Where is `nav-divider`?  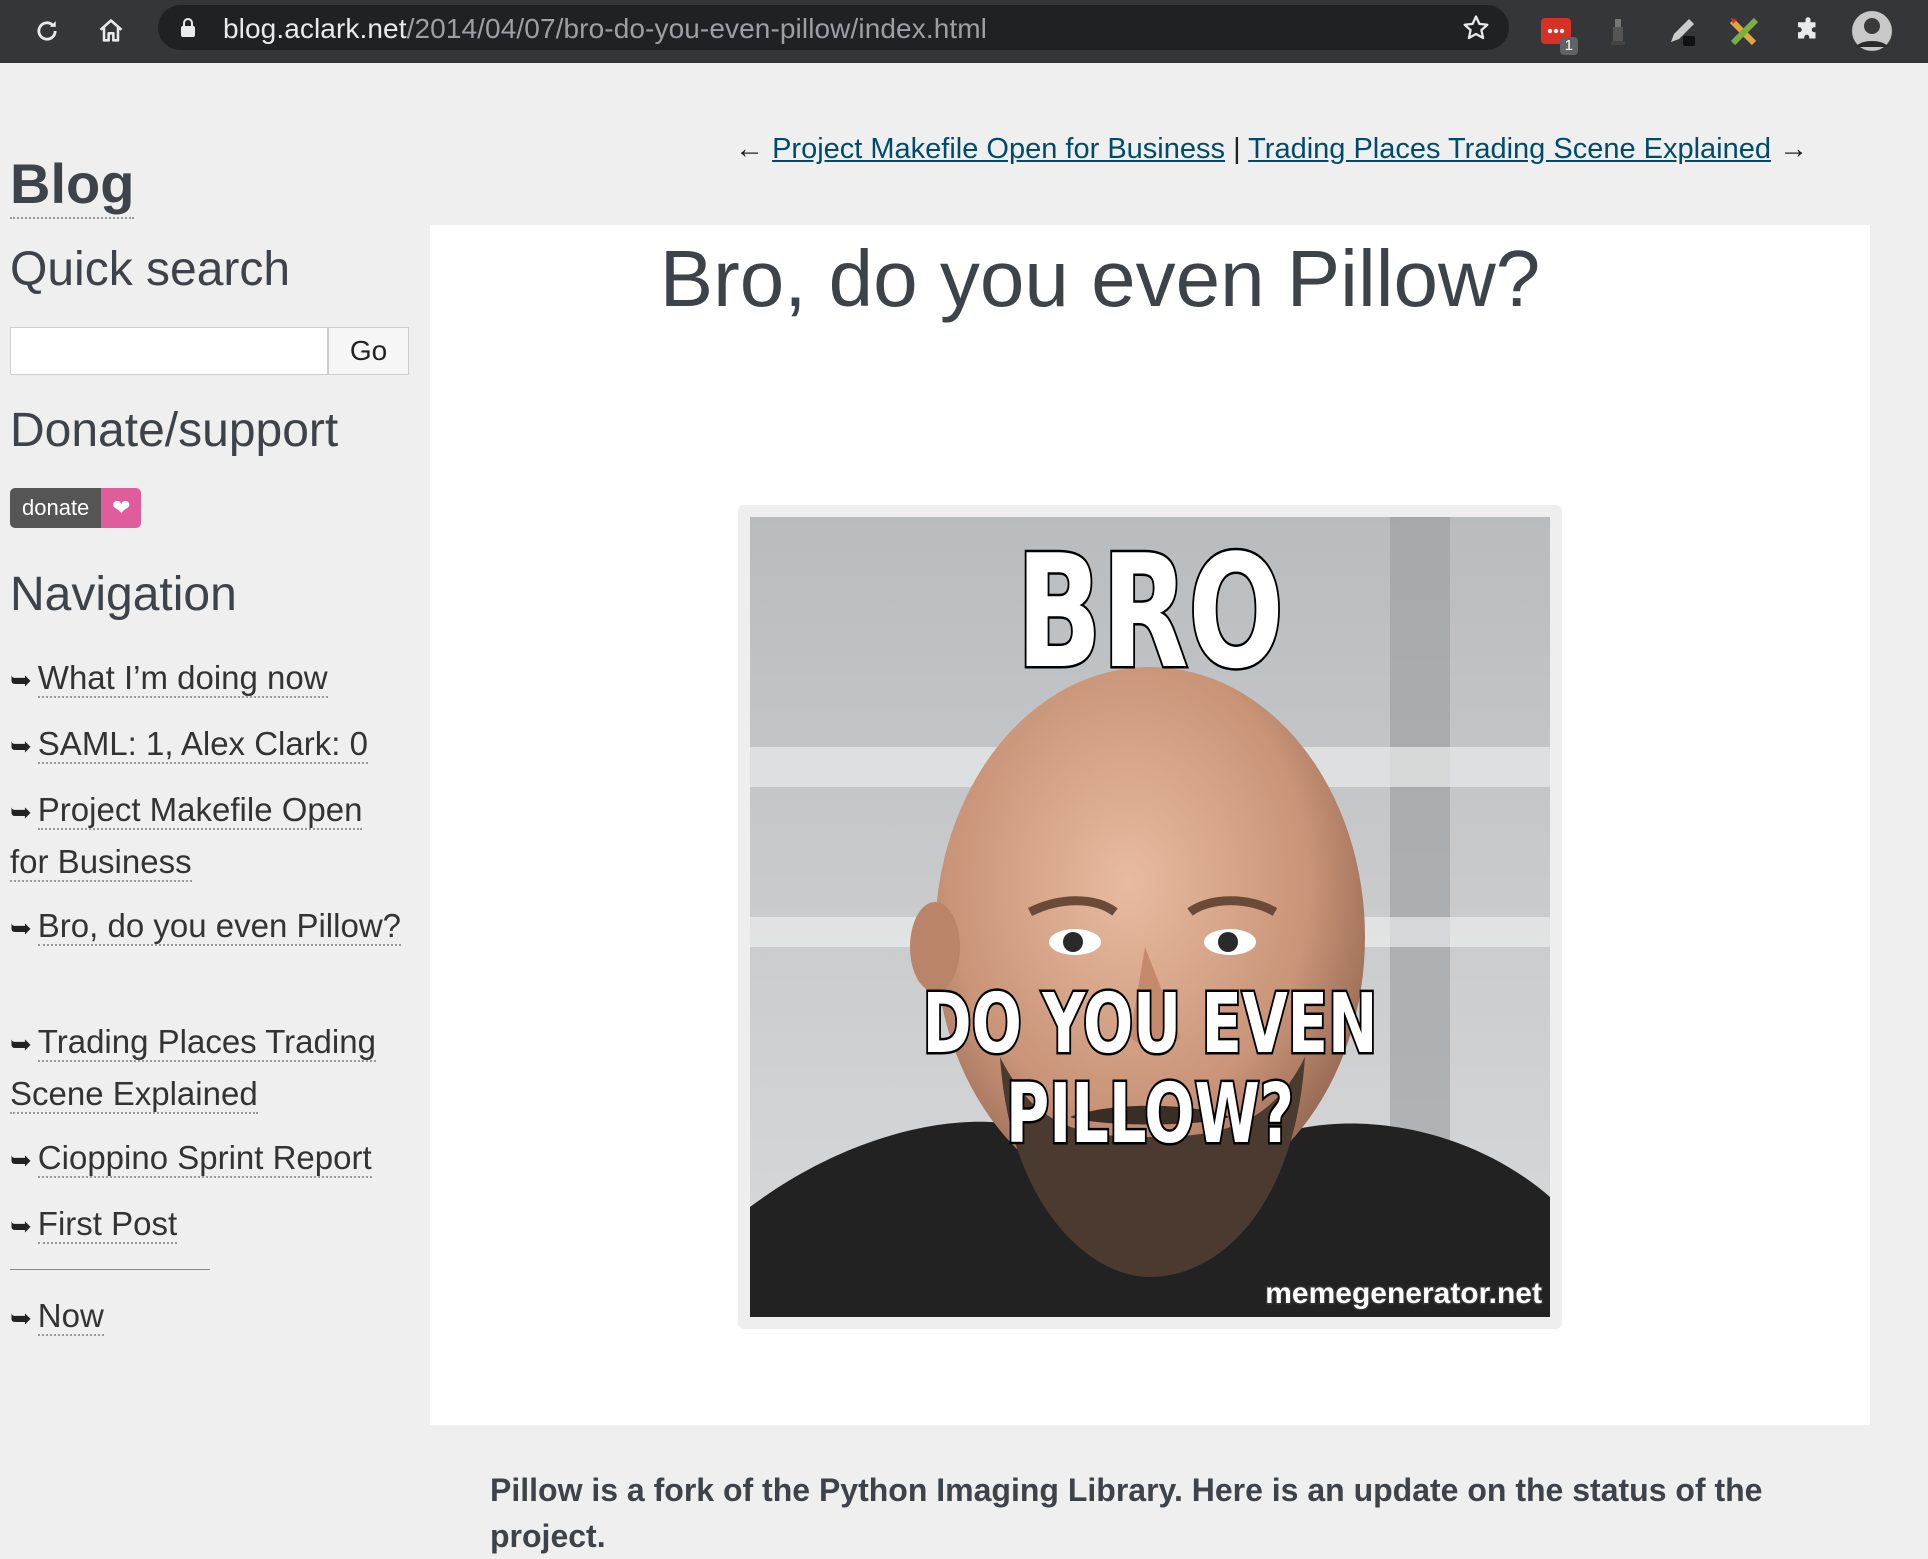
nav-divider is located at coordinates (110, 1269).